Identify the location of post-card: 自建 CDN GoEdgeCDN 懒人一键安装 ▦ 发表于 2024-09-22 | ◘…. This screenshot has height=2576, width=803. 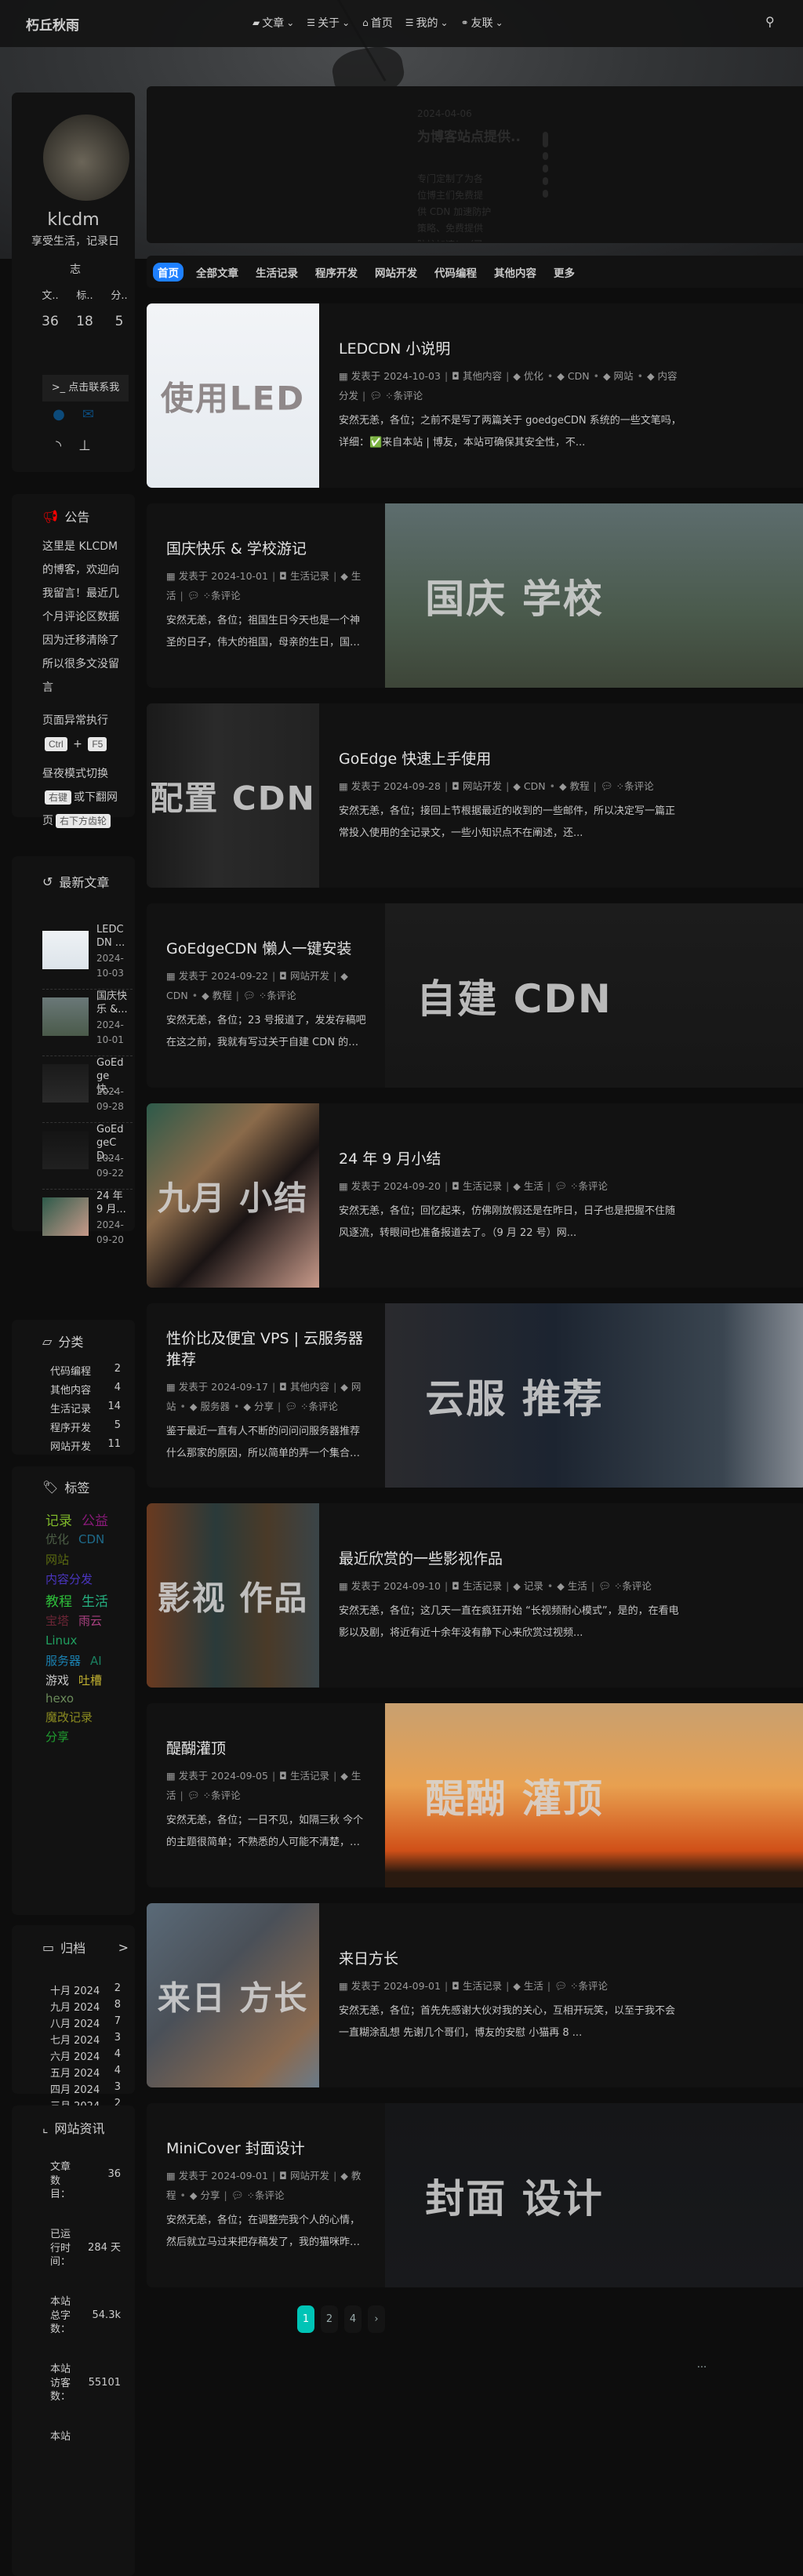
(475, 995).